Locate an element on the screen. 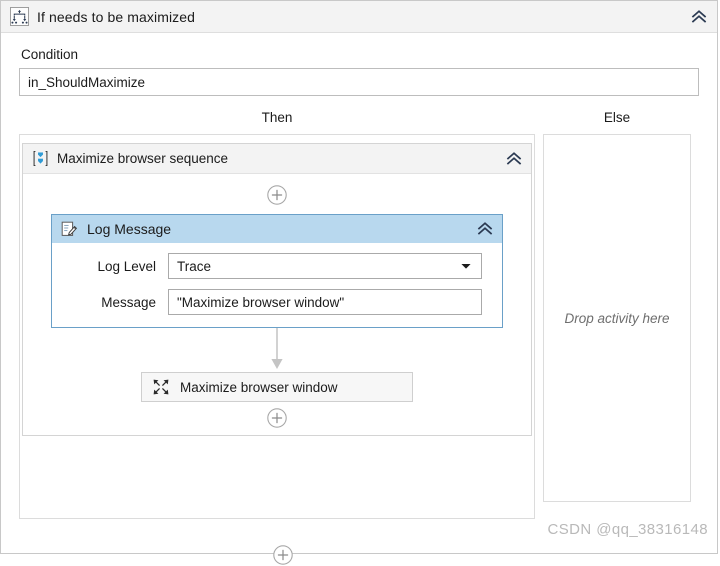 Image resolution: width=720 pixels, height=566 pixels. condition-value: in_ShouldMaximize is located at coordinates (87, 82).